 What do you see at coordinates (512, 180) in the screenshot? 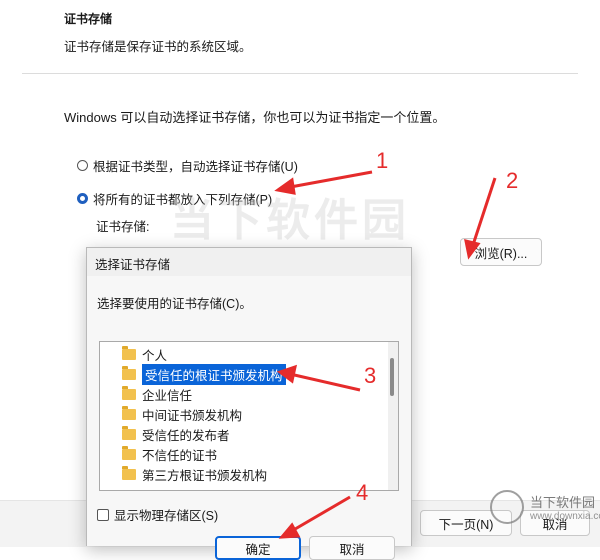
I see `annotation-number-2: 2` at bounding box center [512, 180].